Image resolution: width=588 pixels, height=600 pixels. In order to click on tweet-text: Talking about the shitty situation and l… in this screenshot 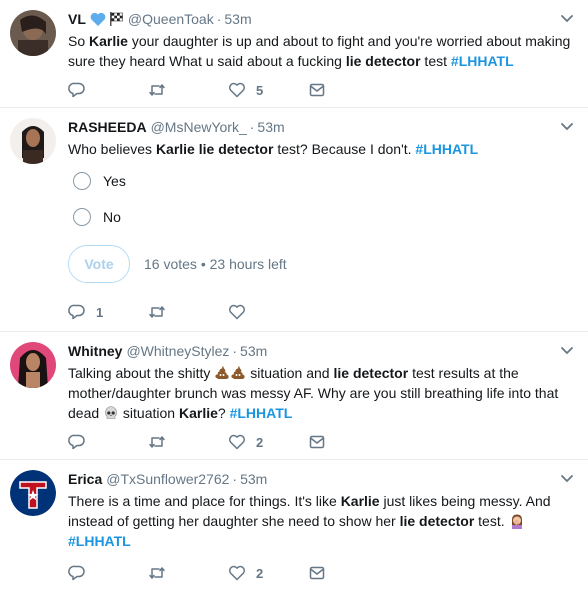, I will do `click(313, 393)`.